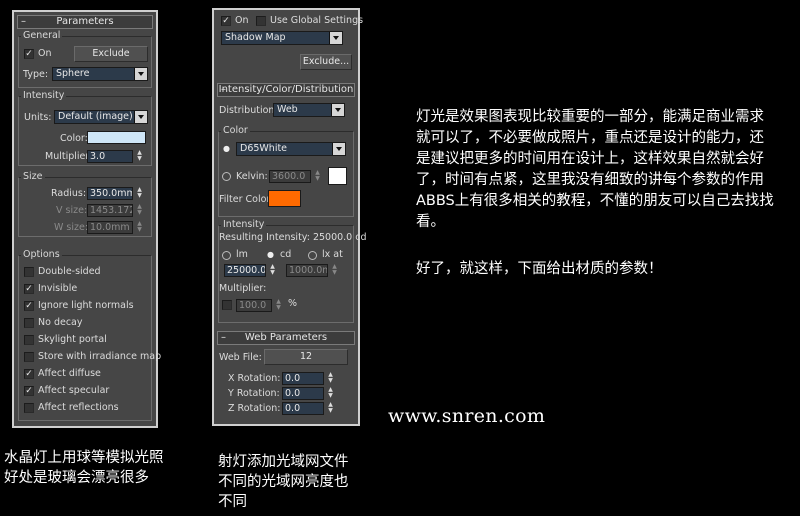 The image size is (800, 516). I want to click on units-label: Units:, so click(38, 117).